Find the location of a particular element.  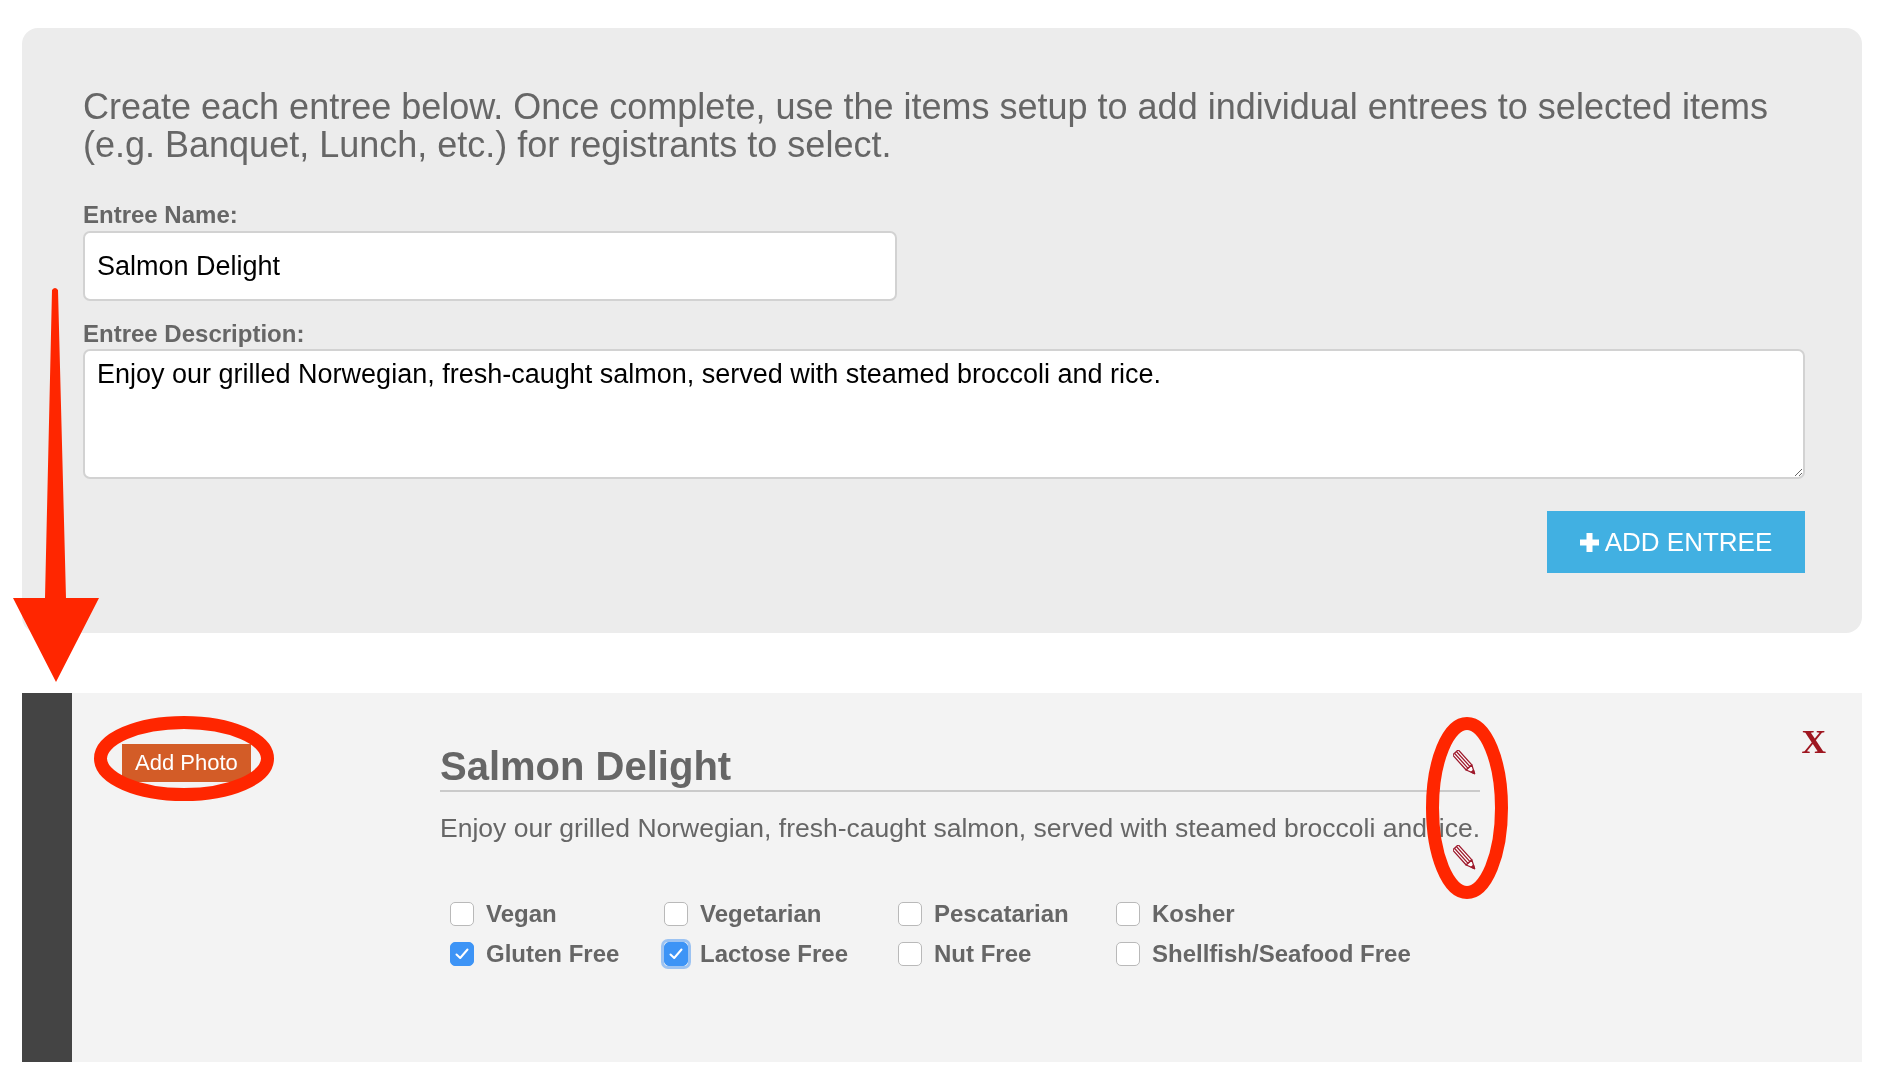

description-fragment: ice. is located at coordinates (1459, 828).